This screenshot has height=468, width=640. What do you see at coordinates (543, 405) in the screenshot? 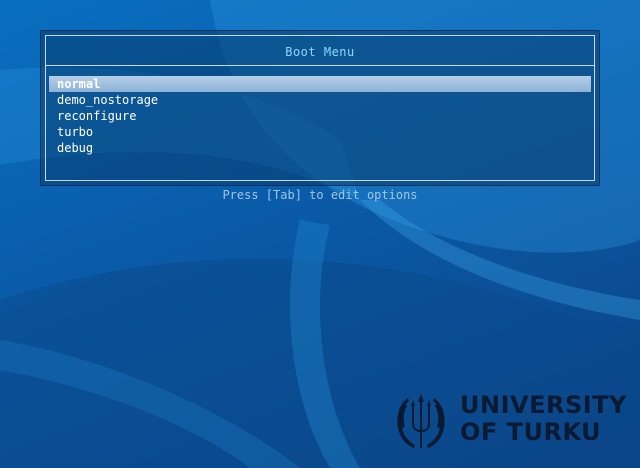
I see `logo-line-1: UNIVERSITY` at bounding box center [543, 405].